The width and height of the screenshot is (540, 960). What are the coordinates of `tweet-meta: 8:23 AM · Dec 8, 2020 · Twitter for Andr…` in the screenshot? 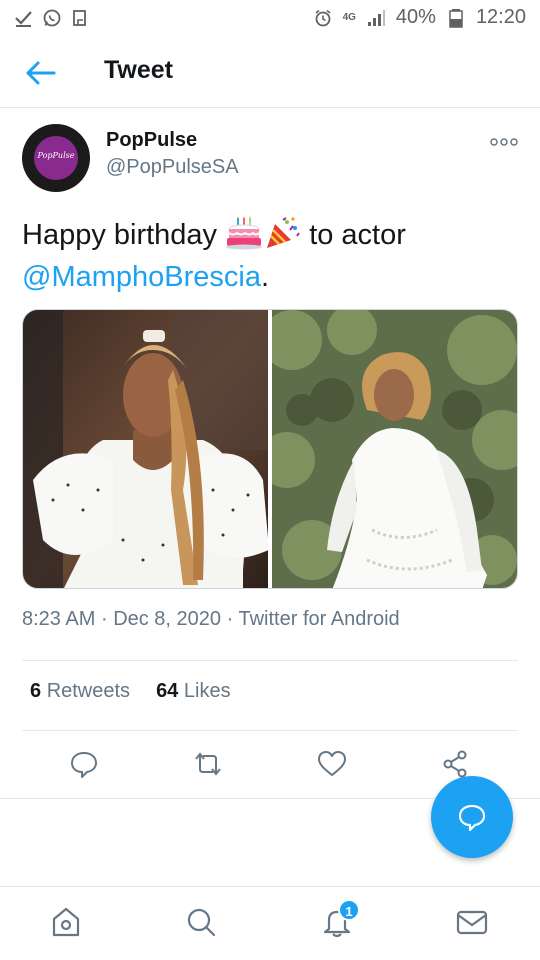 It's located at (211, 619).